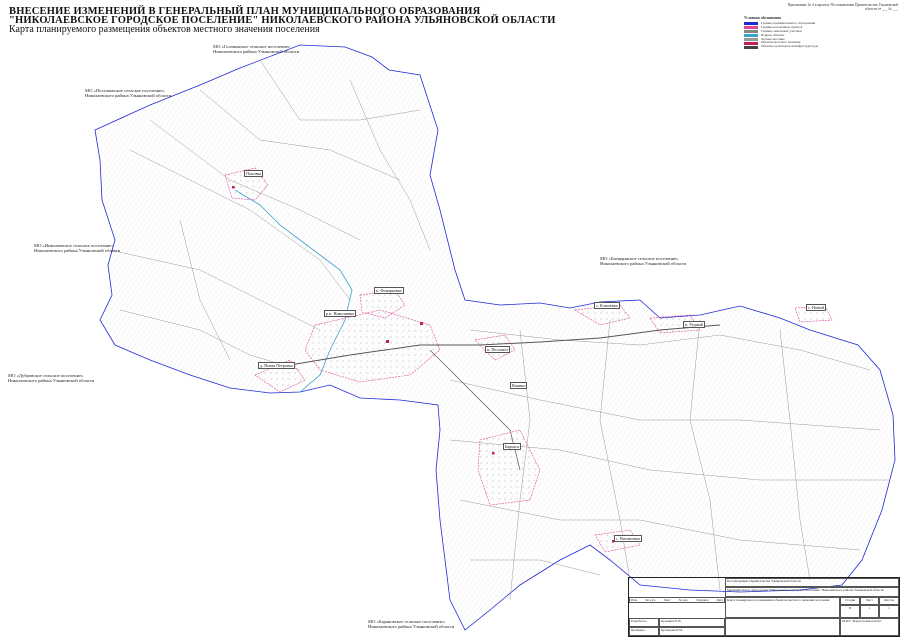  What do you see at coordinates (254, 173) in the screenshot?
I see `place-label: Поповка` at bounding box center [254, 173].